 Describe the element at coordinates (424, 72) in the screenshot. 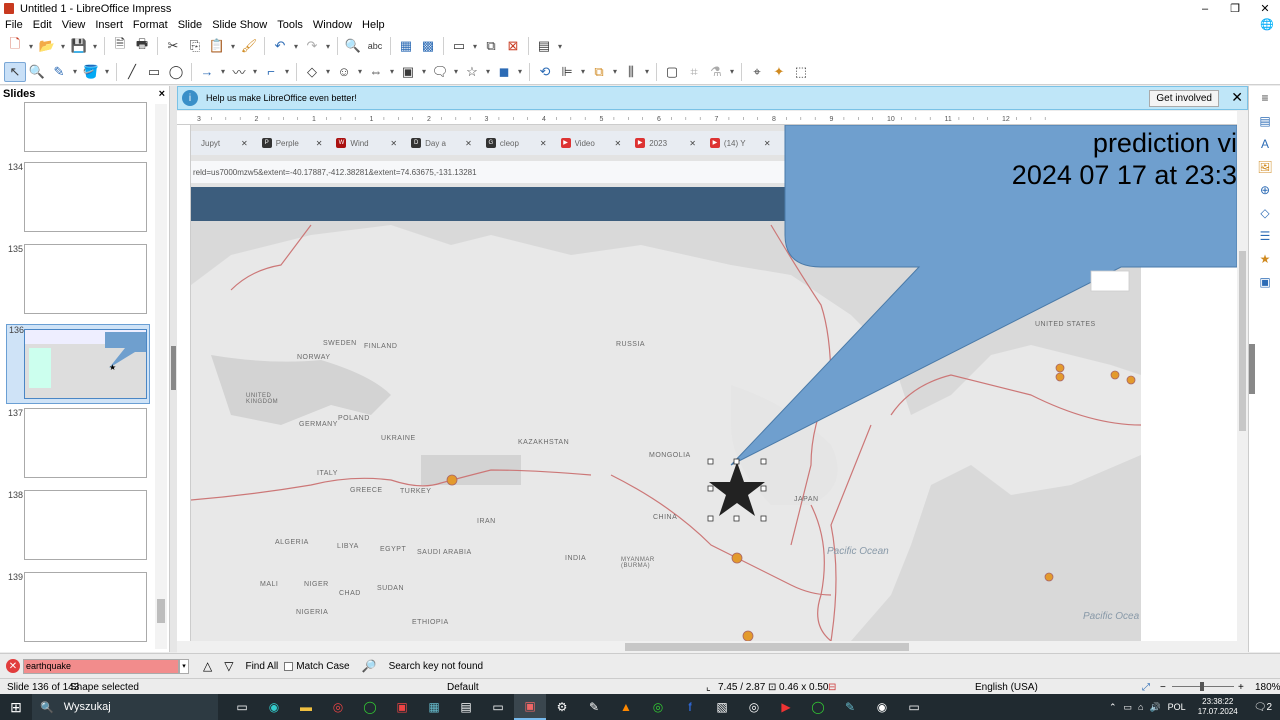

I see `flowchart-dropdown-icon: ▾` at that location.